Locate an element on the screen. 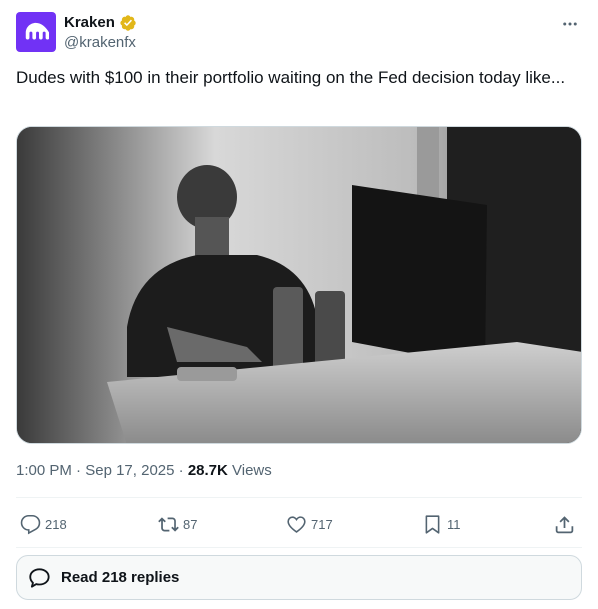 The width and height of the screenshot is (598, 609). read-replies-button: Read 218 replies is located at coordinates (299, 577).